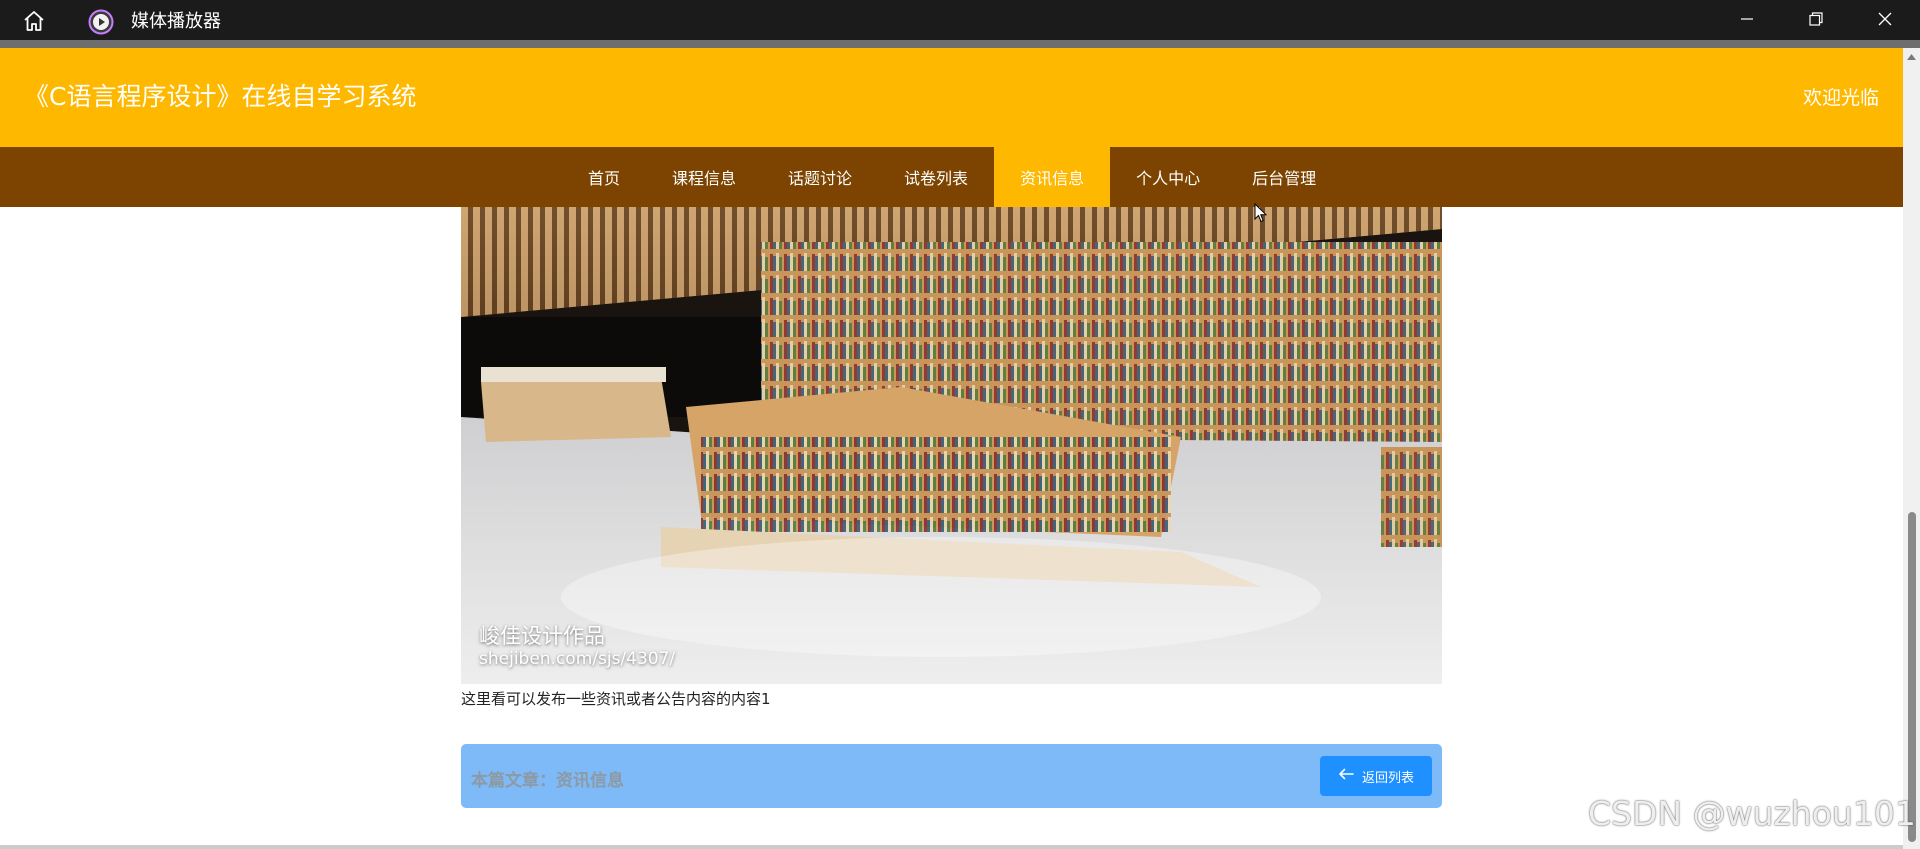 The width and height of the screenshot is (1920, 849). I want to click on image-caption-title: 峻佳设计作品, so click(542, 636).